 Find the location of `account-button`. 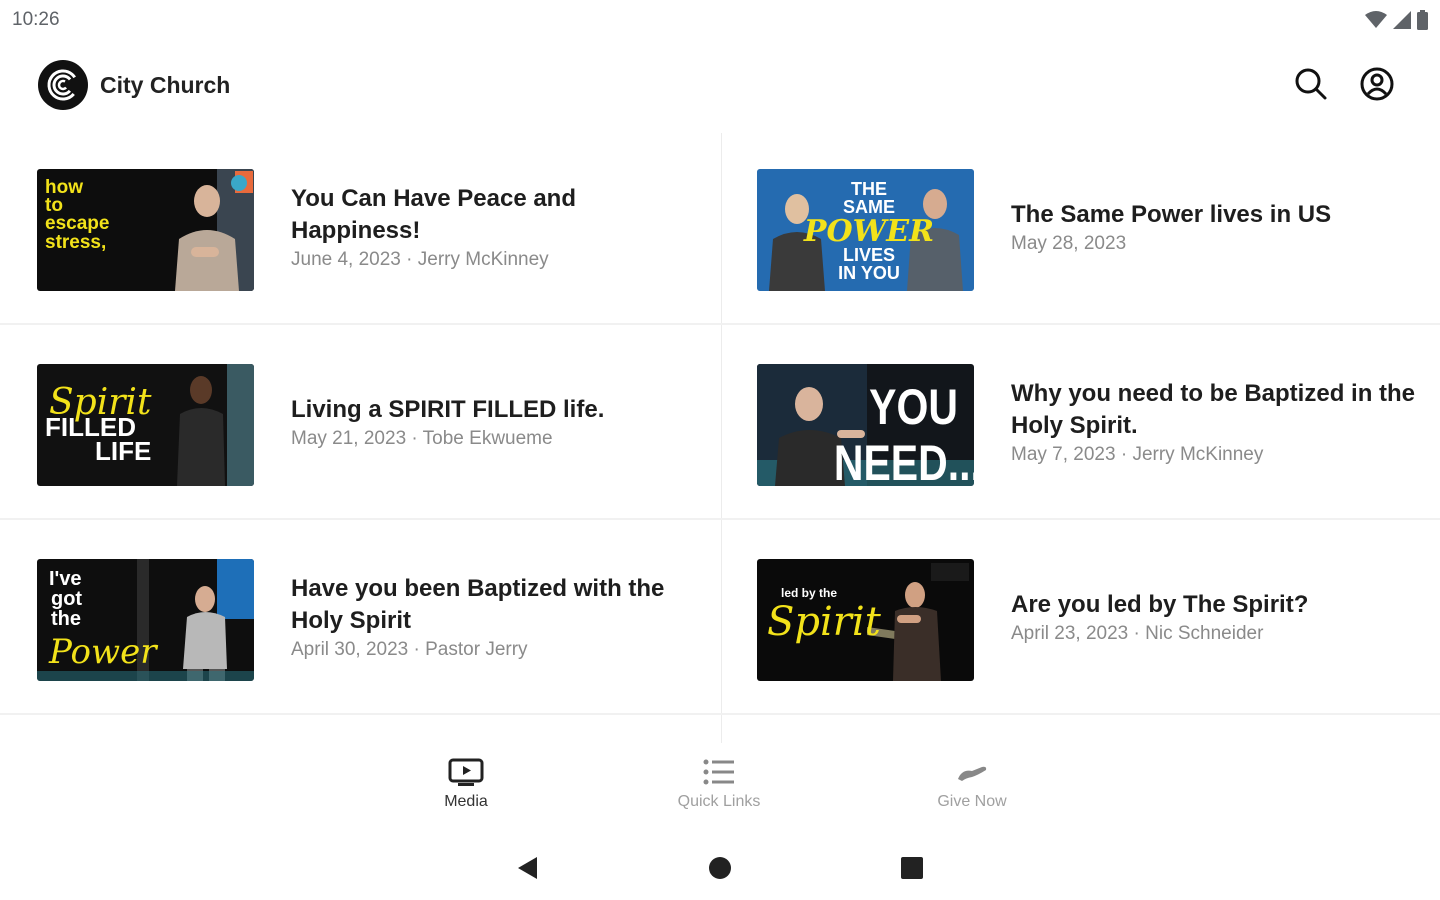

account-button is located at coordinates (1377, 84).